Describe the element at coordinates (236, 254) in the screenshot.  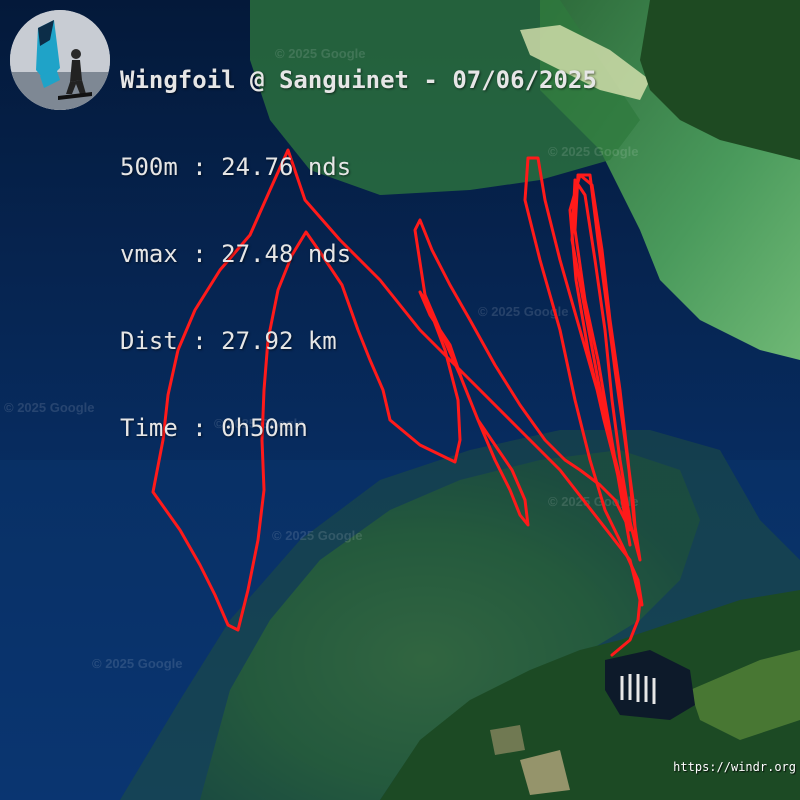
I see `stat-vmax: vmax : 27.48 nds` at that location.